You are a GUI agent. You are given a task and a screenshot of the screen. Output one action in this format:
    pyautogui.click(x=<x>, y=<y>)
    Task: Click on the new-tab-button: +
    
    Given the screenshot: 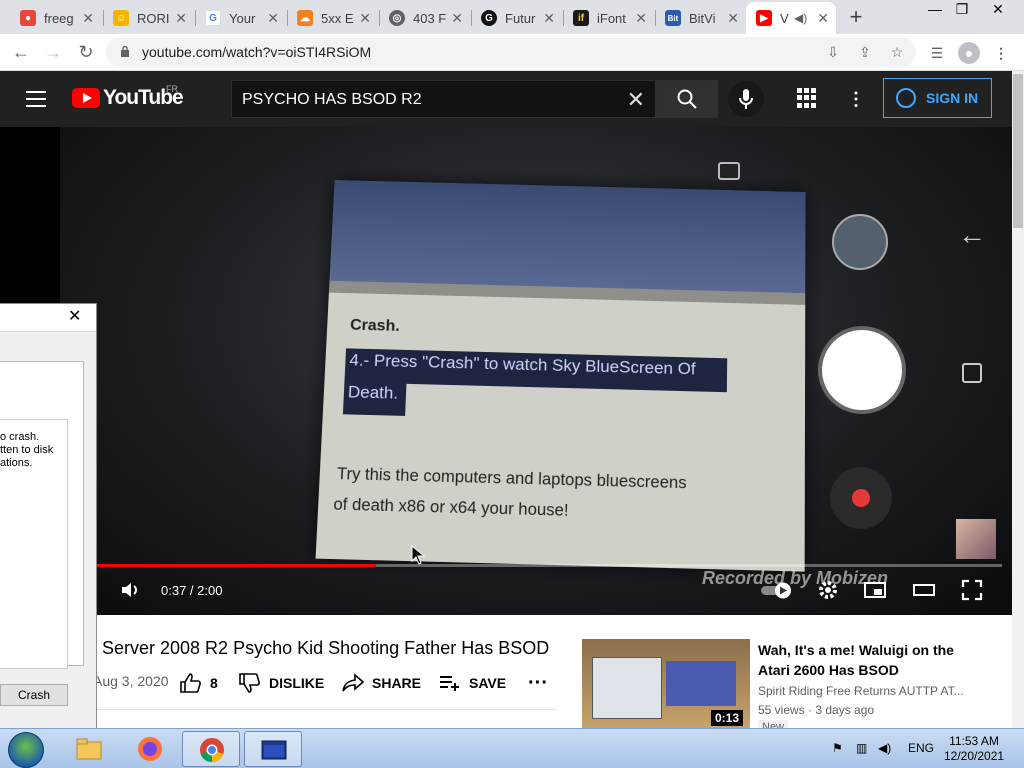 What is the action you would take?
    pyautogui.click(x=856, y=18)
    